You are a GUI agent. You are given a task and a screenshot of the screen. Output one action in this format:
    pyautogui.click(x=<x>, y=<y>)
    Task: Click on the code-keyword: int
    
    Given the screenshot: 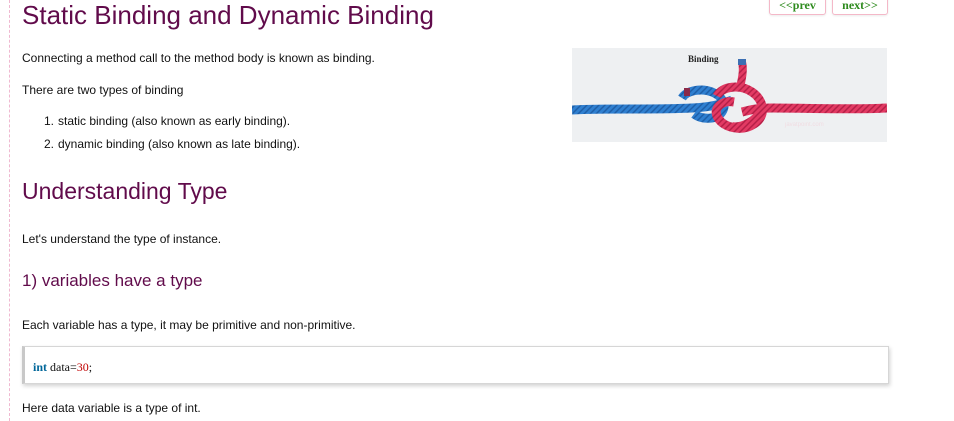 What is the action you would take?
    pyautogui.click(x=40, y=367)
    